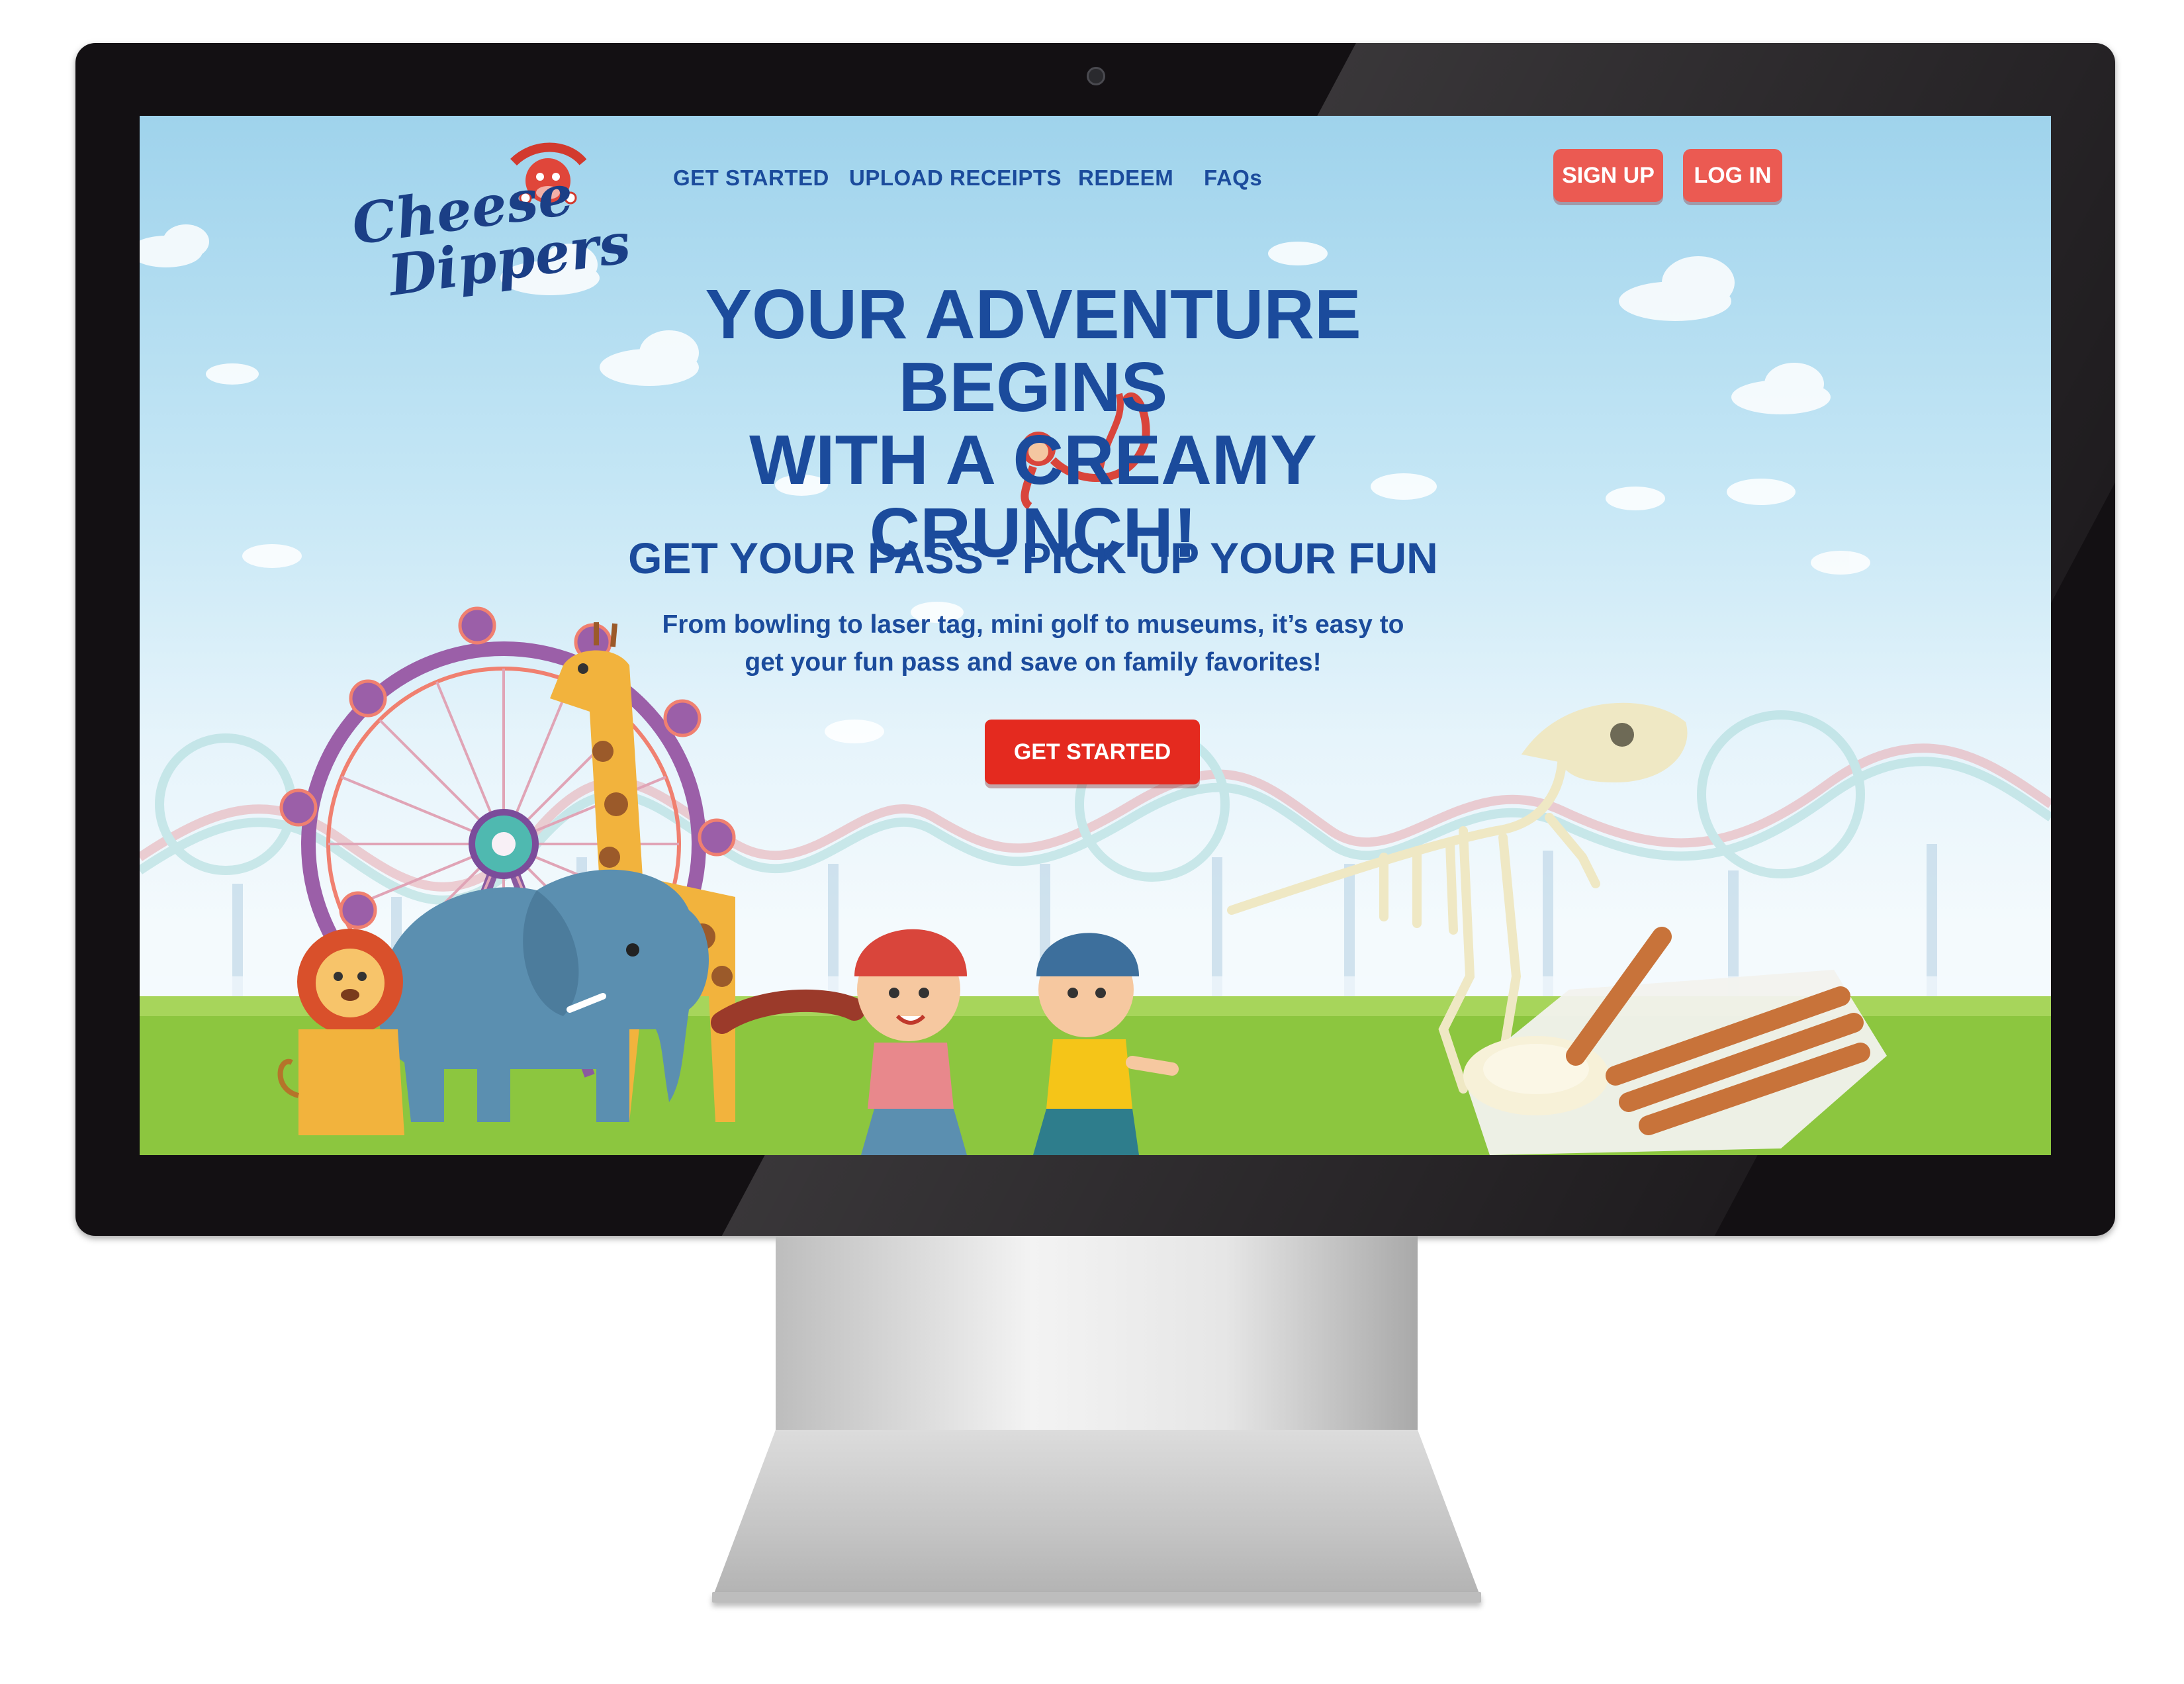 The width and height of the screenshot is (2184, 1684). Describe the element at coordinates (1092, 752) in the screenshot. I see `get-started-button: GET STARTED` at that location.